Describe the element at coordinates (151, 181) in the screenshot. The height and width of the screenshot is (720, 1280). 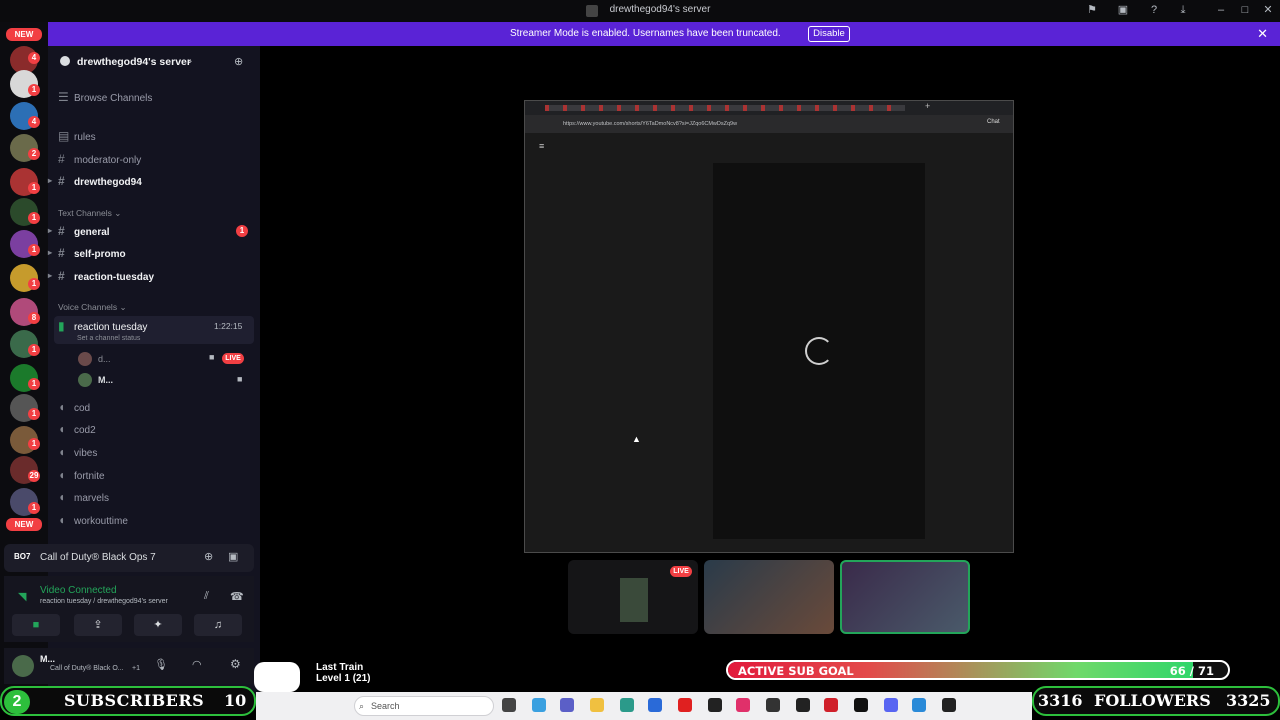
I see `channel-drewthegod94: ▸ # drewthegod94` at that location.